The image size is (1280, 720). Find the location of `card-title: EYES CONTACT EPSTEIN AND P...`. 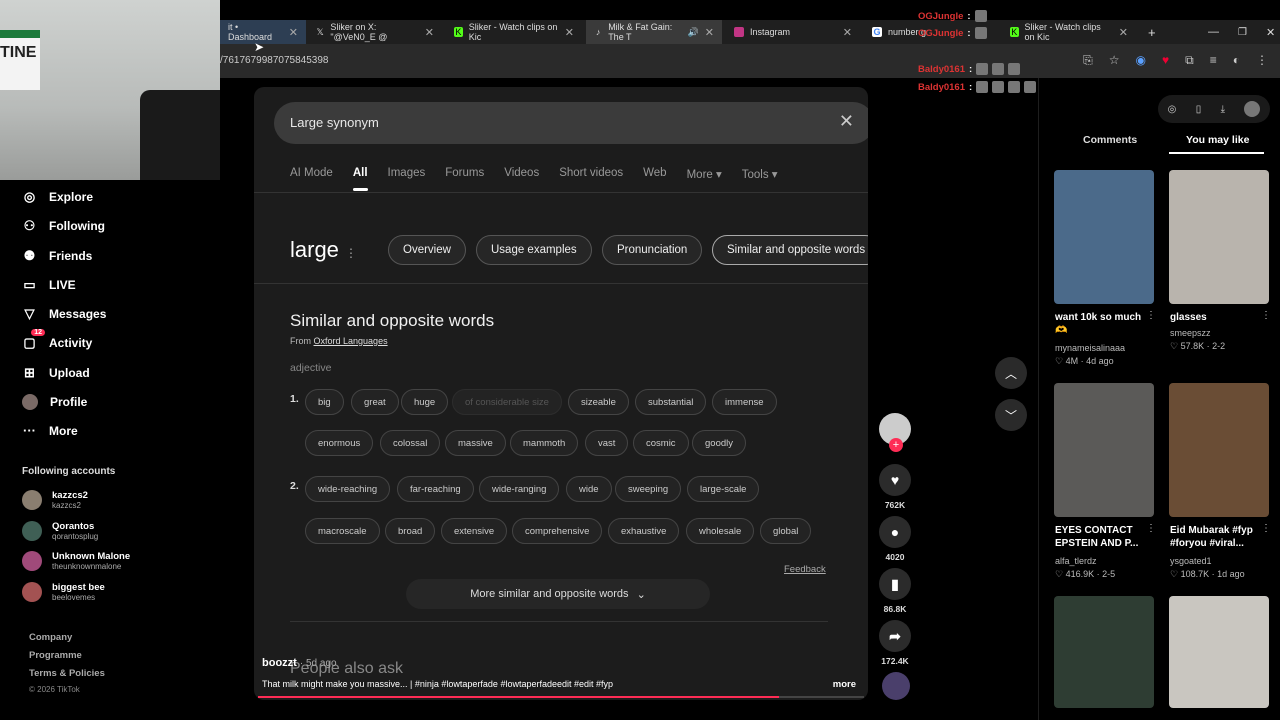

card-title: EYES CONTACT EPSTEIN AND P... is located at coordinates (1103, 537).